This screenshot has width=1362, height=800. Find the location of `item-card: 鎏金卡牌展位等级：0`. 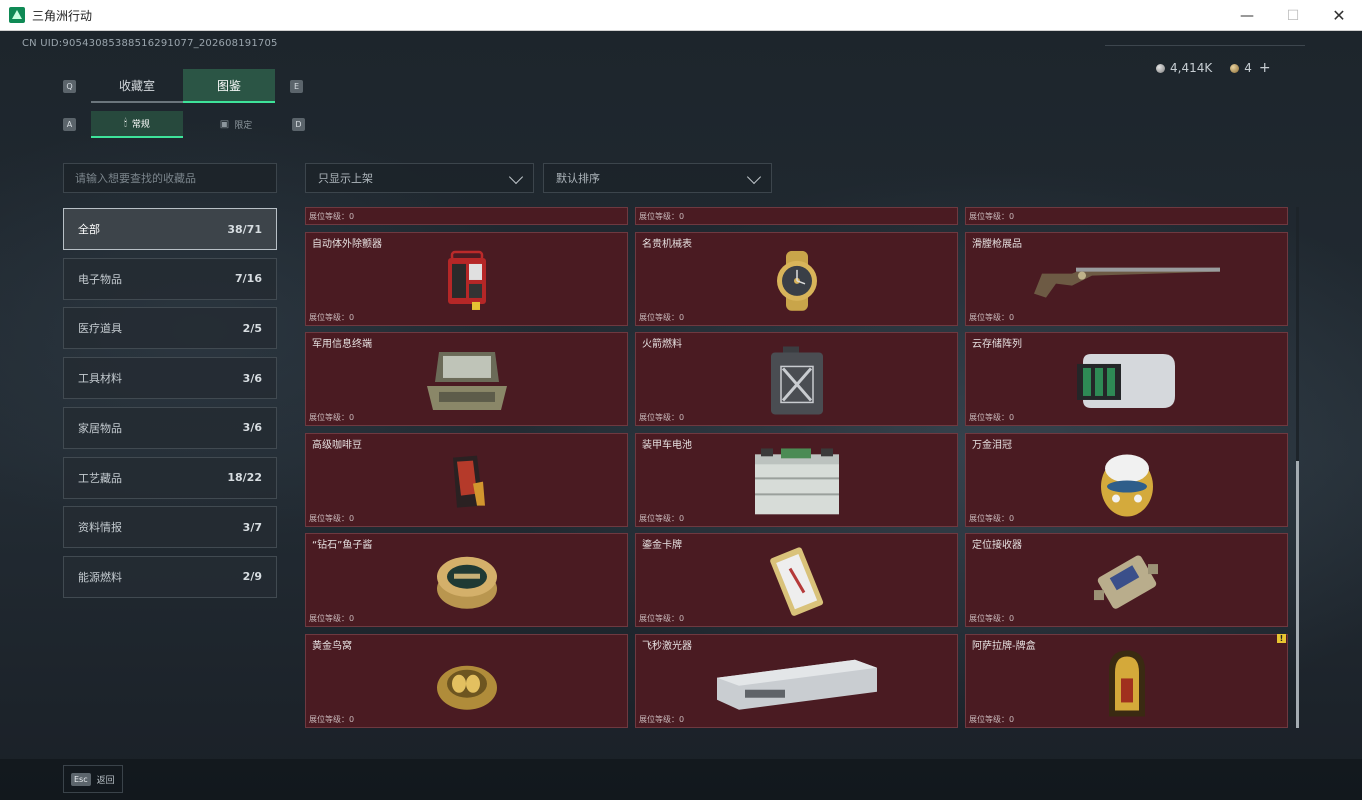

item-card: 鎏金卡牌展位等级：0 is located at coordinates (796, 580).